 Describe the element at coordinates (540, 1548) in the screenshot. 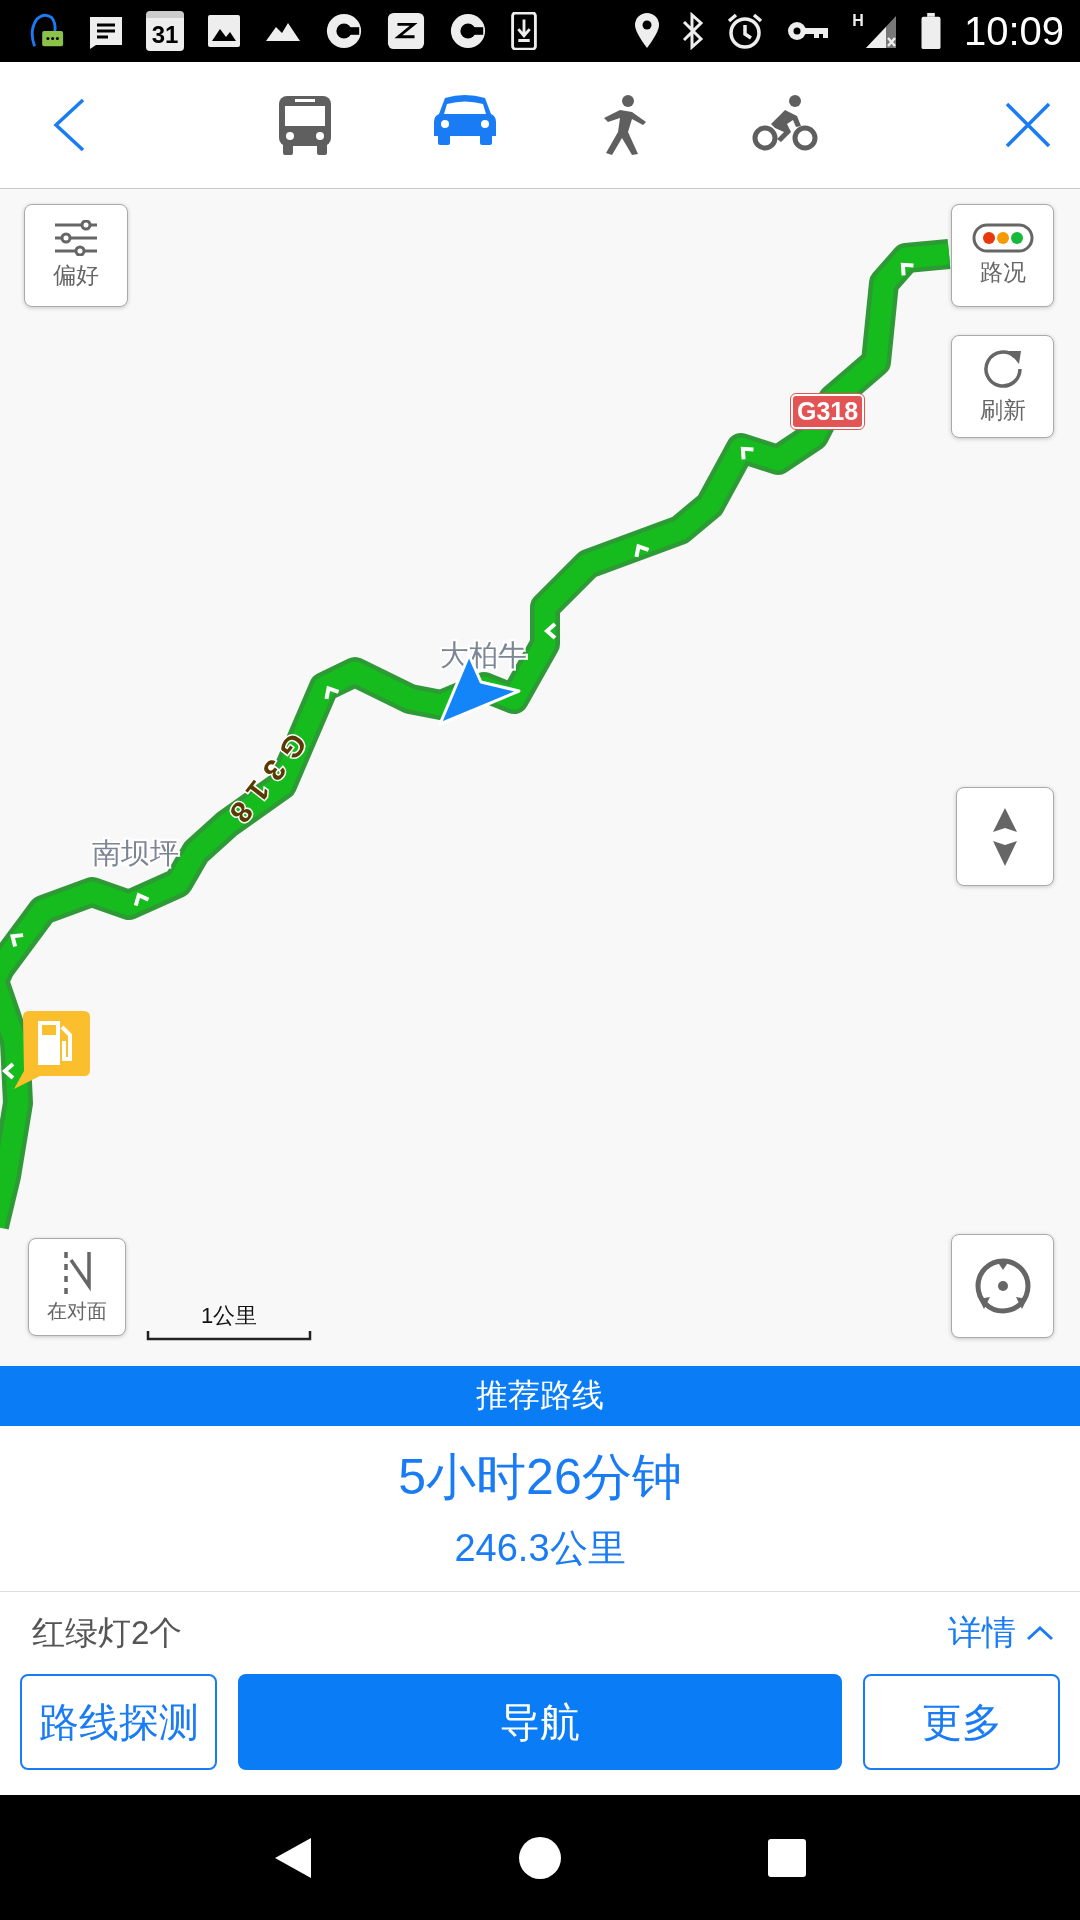

I see `route-distance: 246.3公里` at that location.